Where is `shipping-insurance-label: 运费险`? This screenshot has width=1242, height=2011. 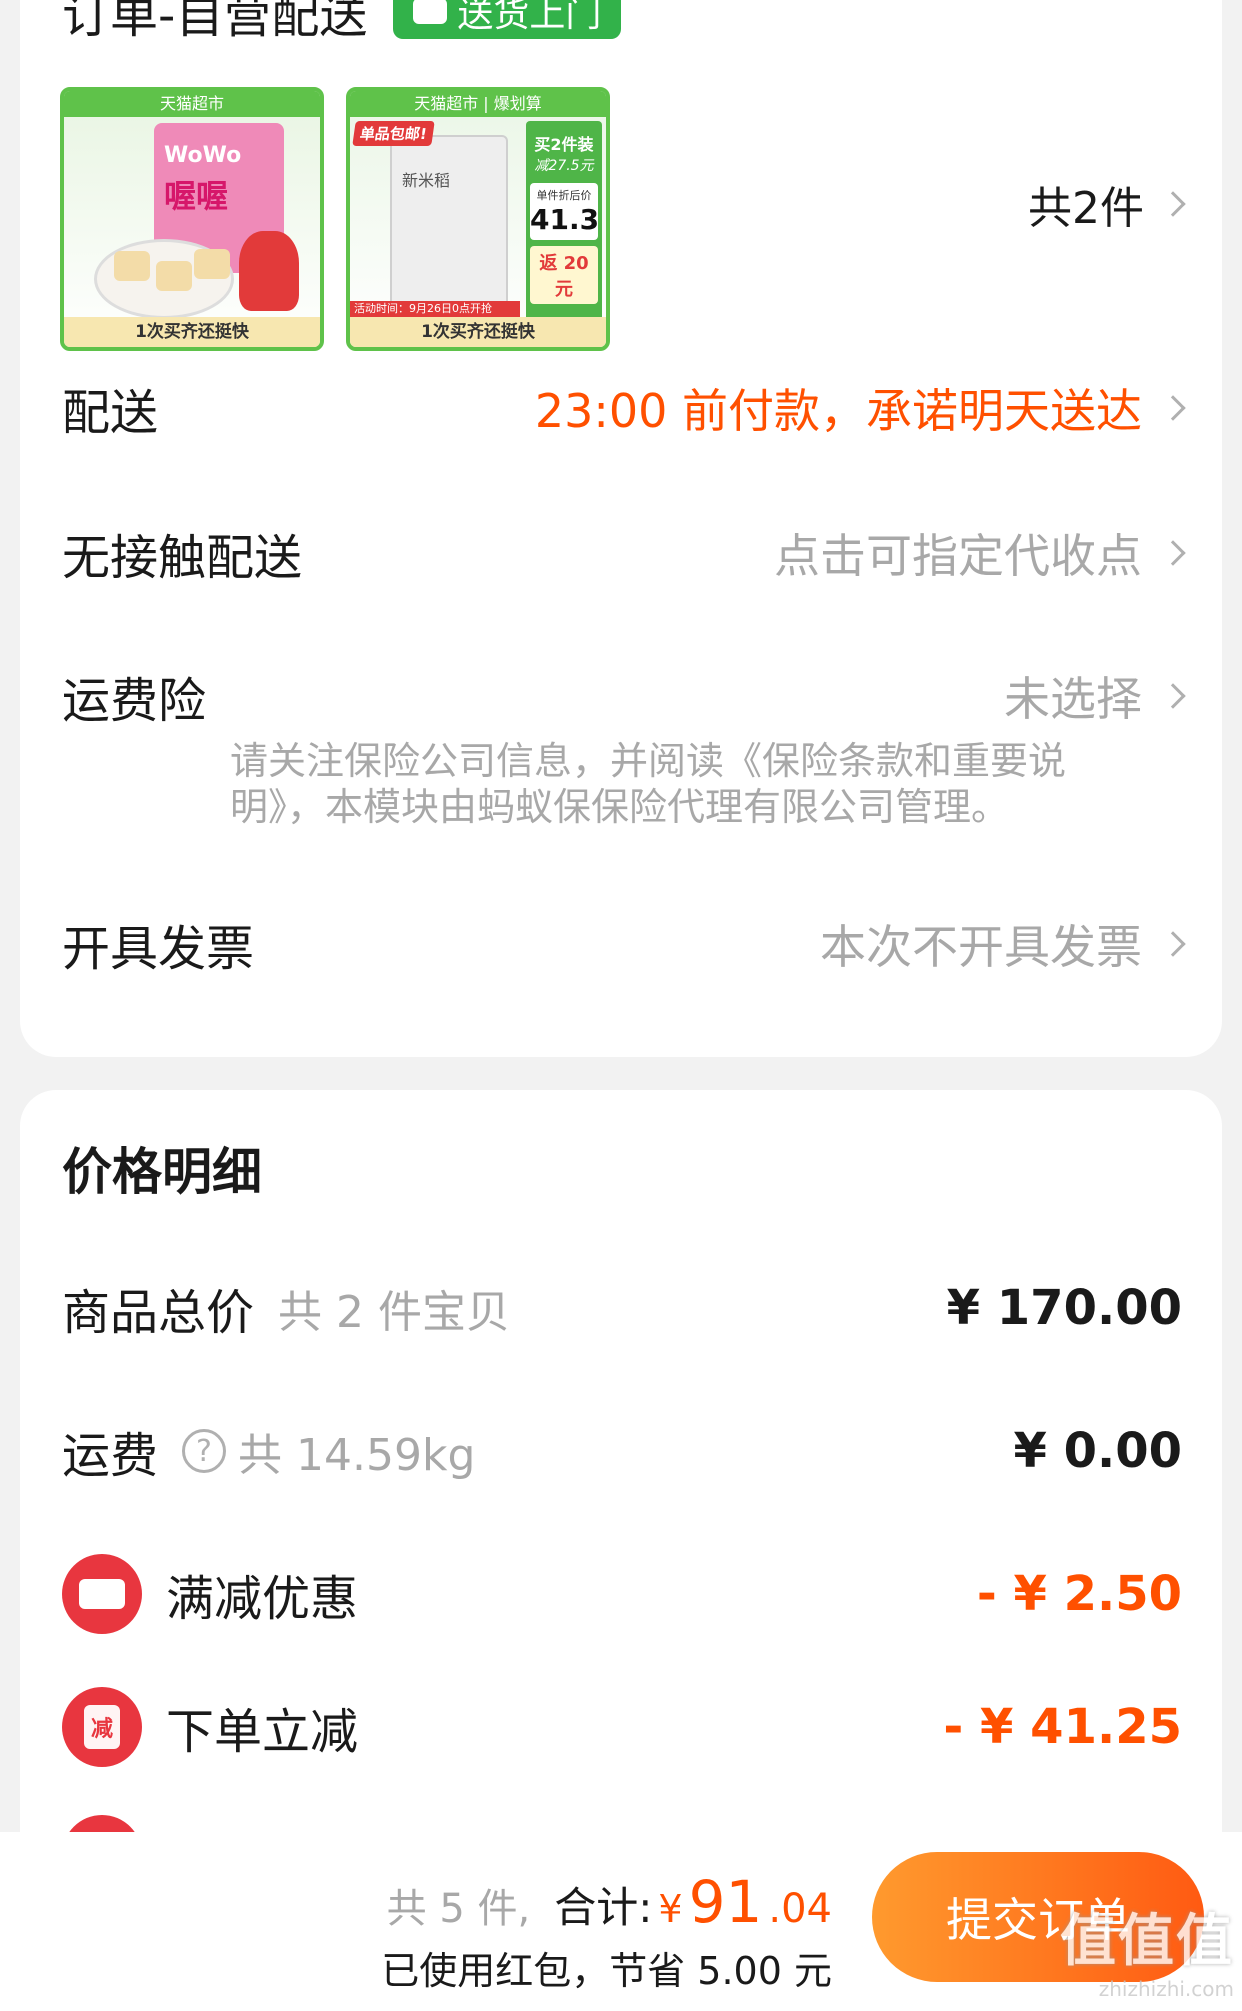 shipping-insurance-label: 运费险 is located at coordinates (134, 701).